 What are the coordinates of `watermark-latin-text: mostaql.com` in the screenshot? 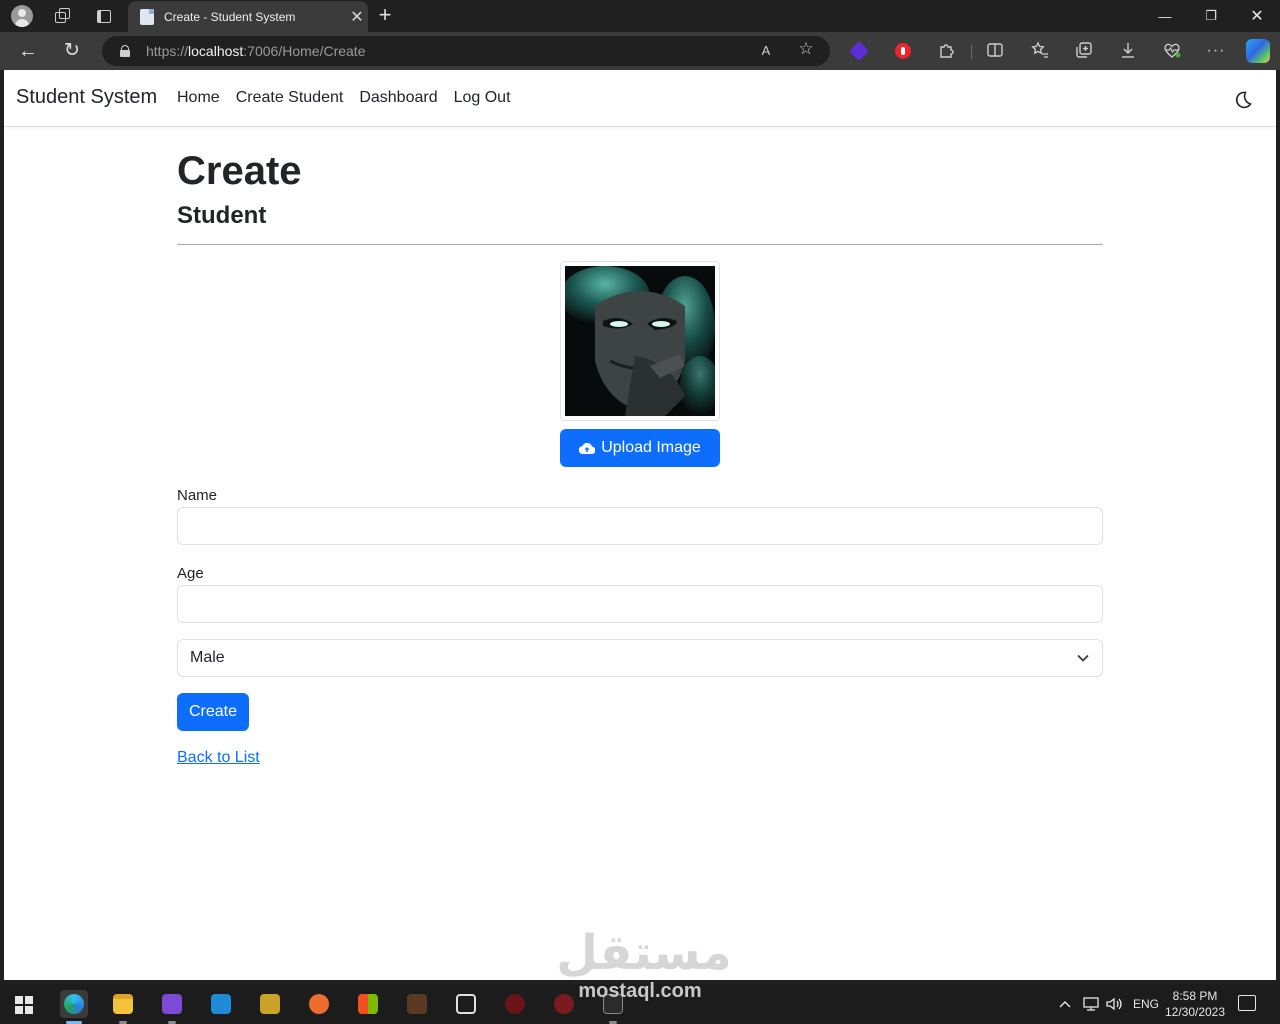 It's located at (640, 991).